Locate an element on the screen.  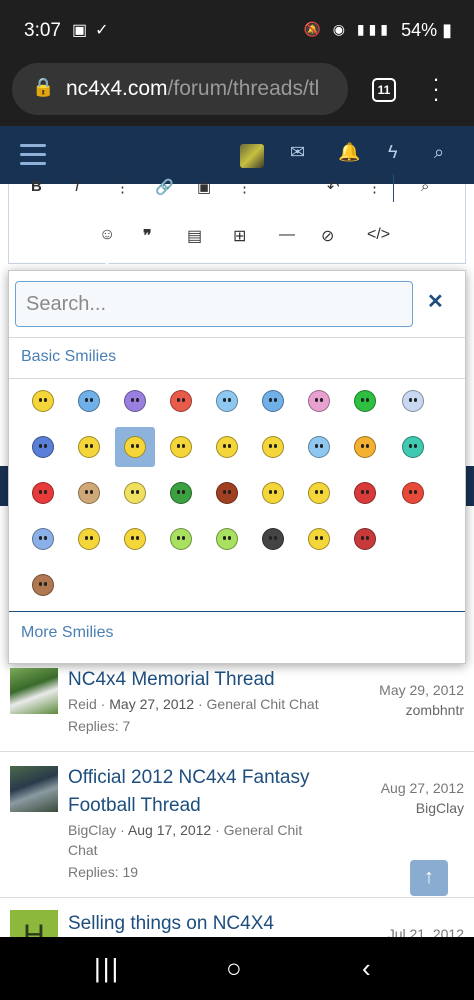
thread-last-user: zombhntr is located at coordinates (435, 710).